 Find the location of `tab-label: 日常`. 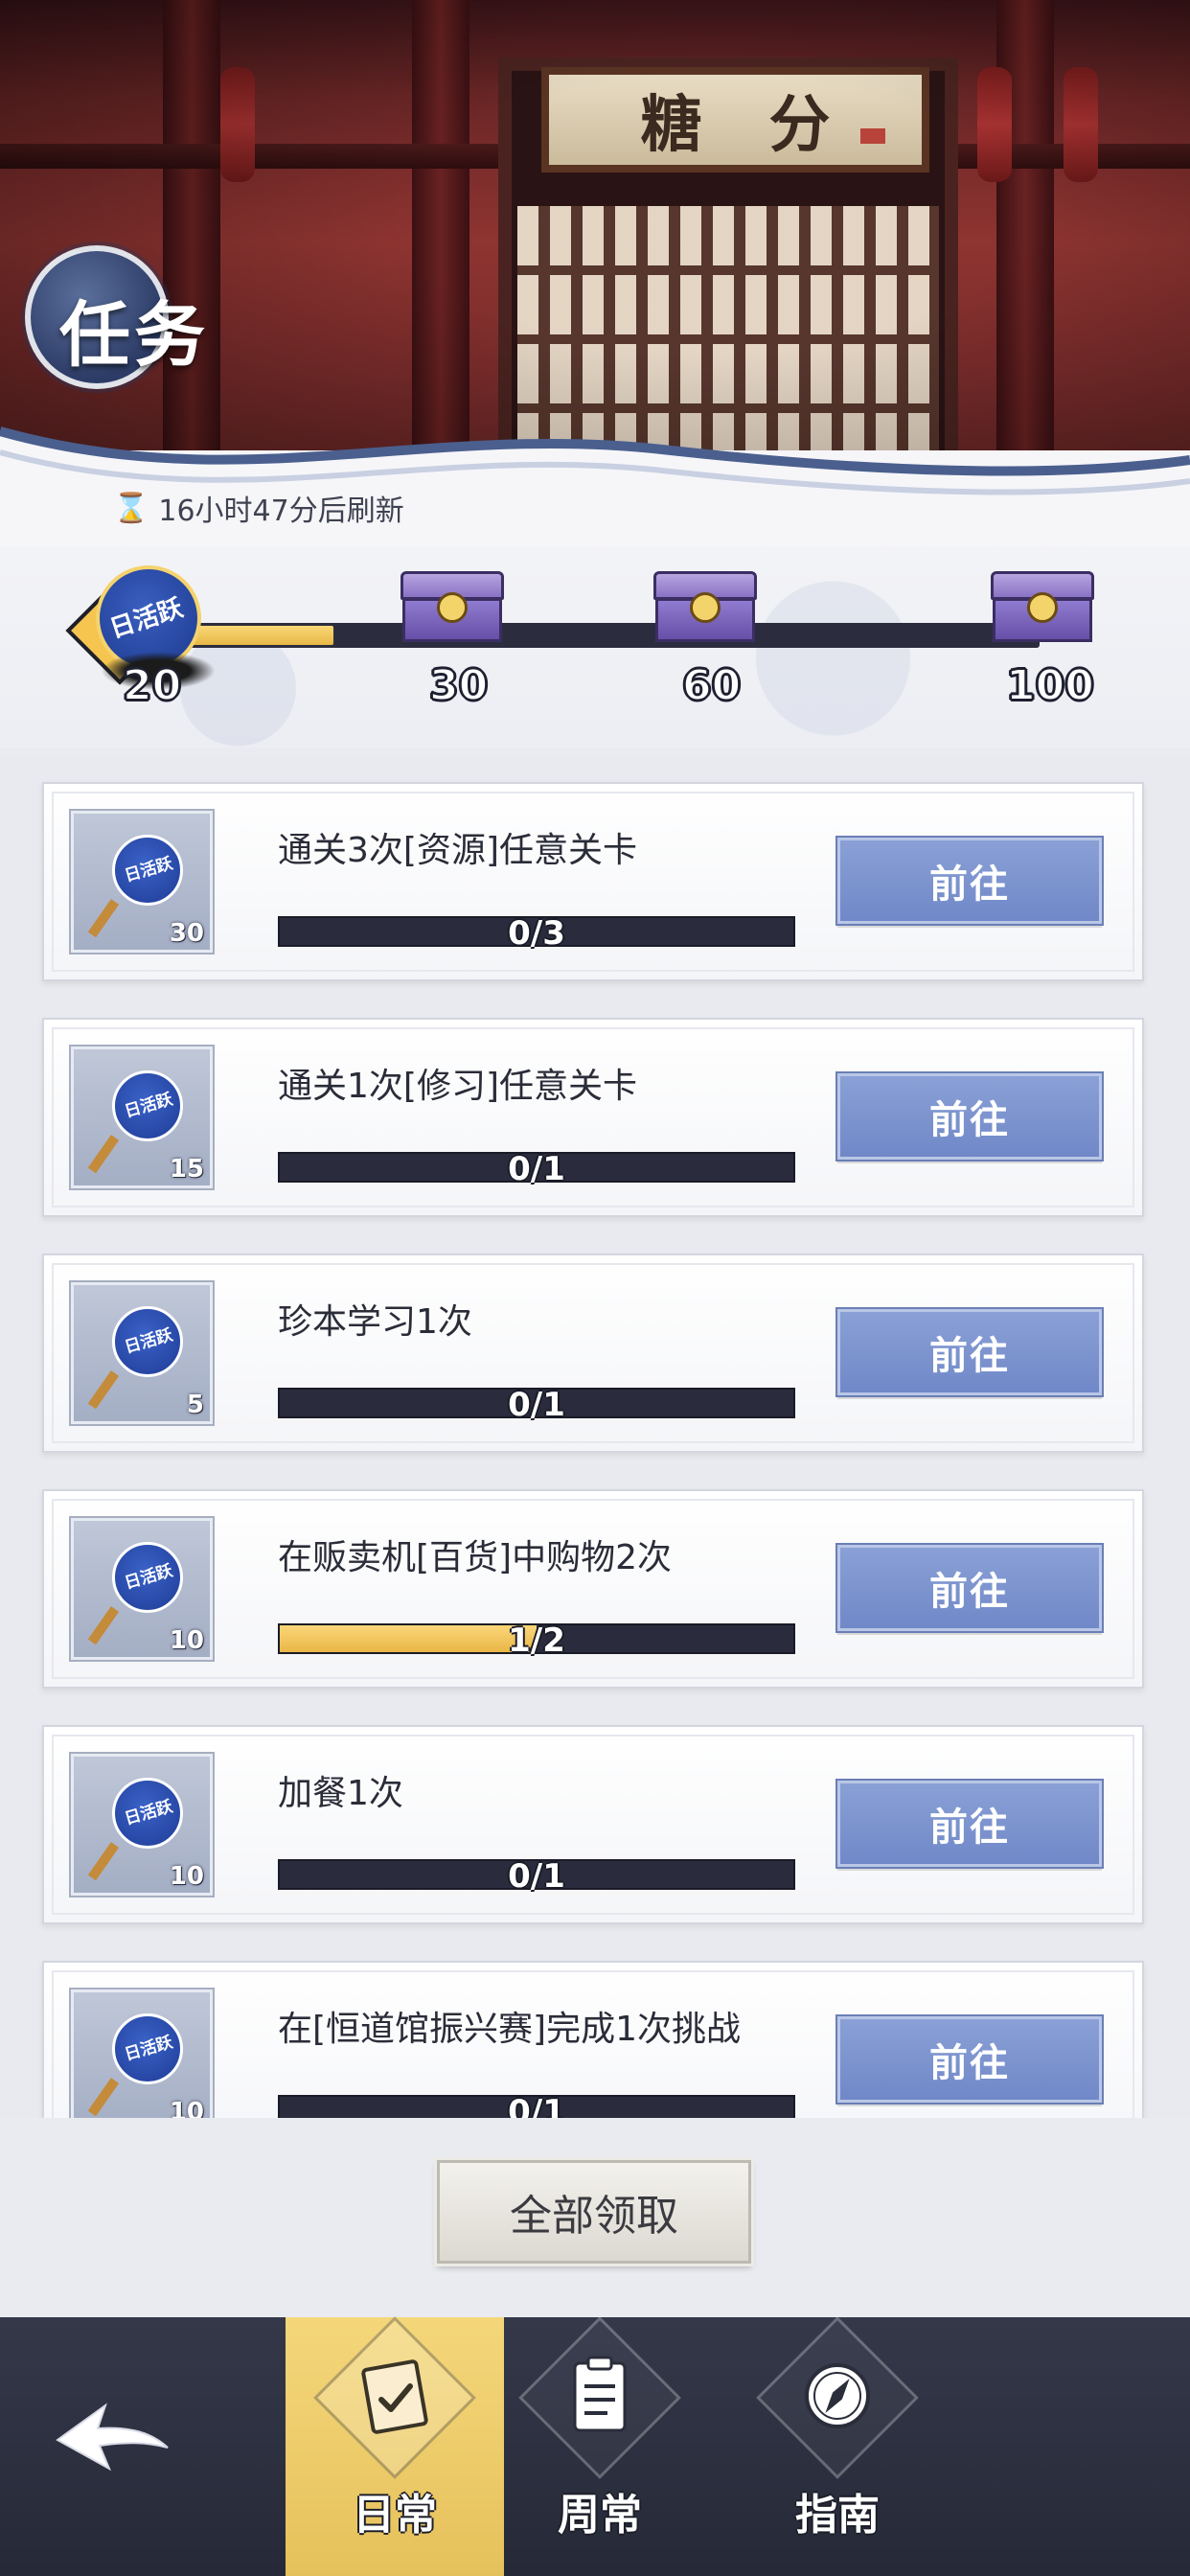

tab-label: 日常 is located at coordinates (395, 2515).